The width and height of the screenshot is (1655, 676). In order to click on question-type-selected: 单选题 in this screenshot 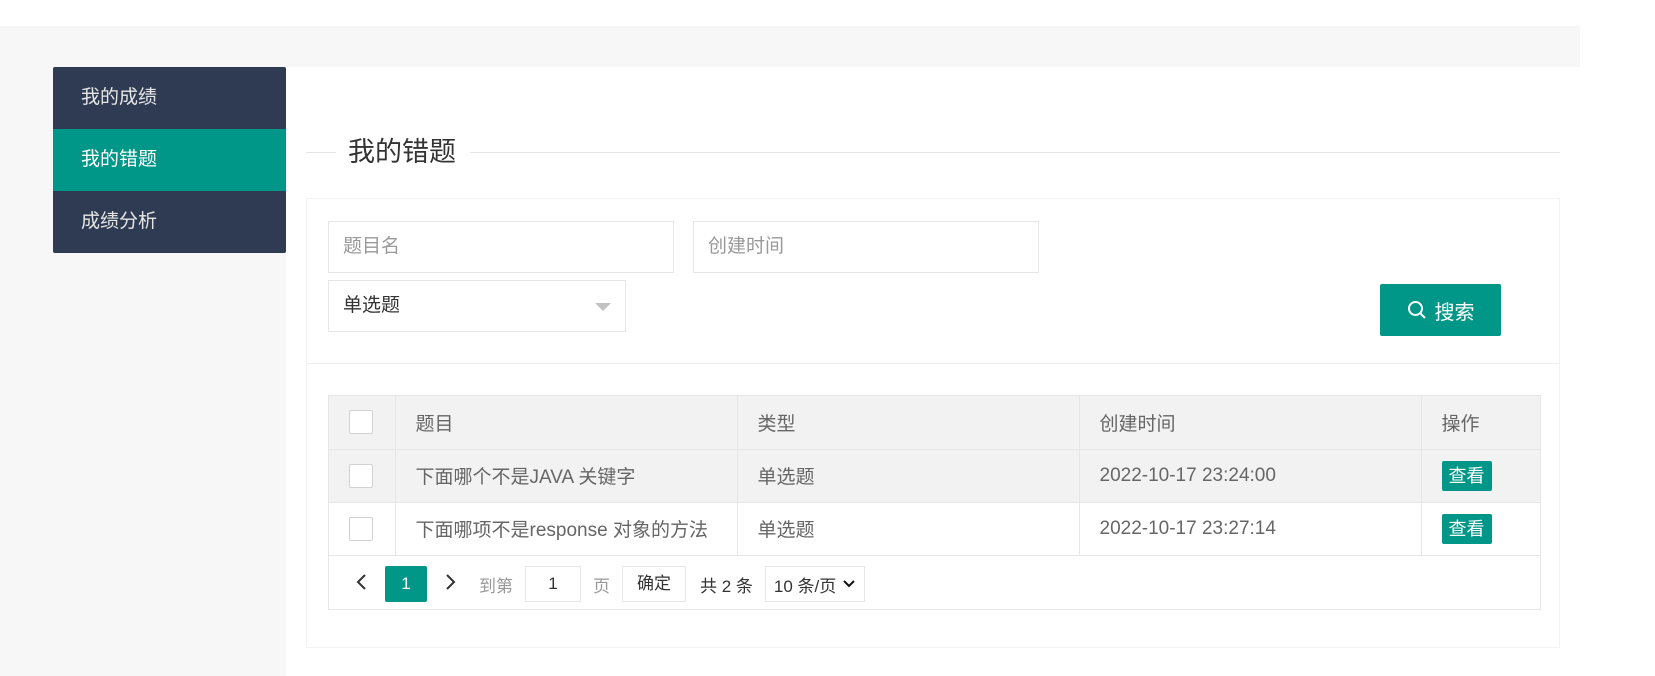, I will do `click(372, 305)`.